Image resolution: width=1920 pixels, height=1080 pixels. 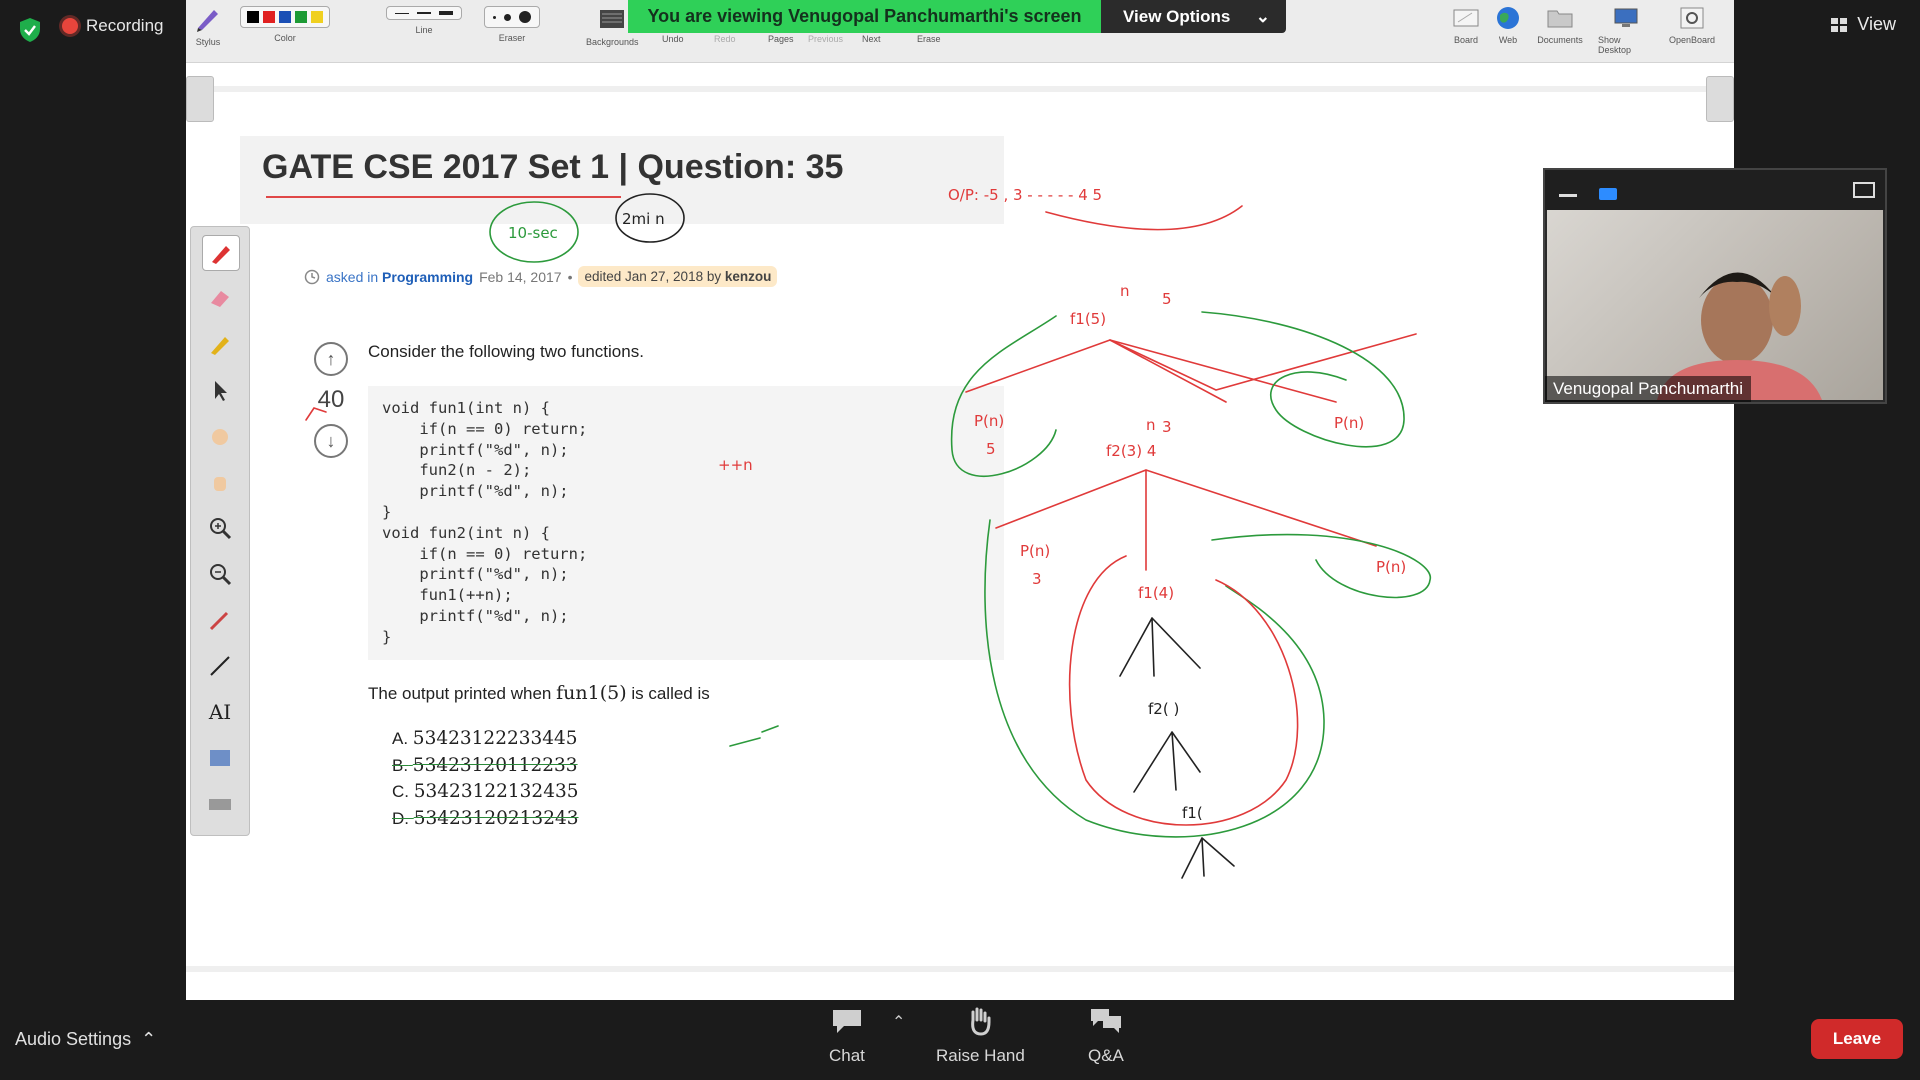 I want to click on time-note: 10-sec, so click(x=533, y=233).